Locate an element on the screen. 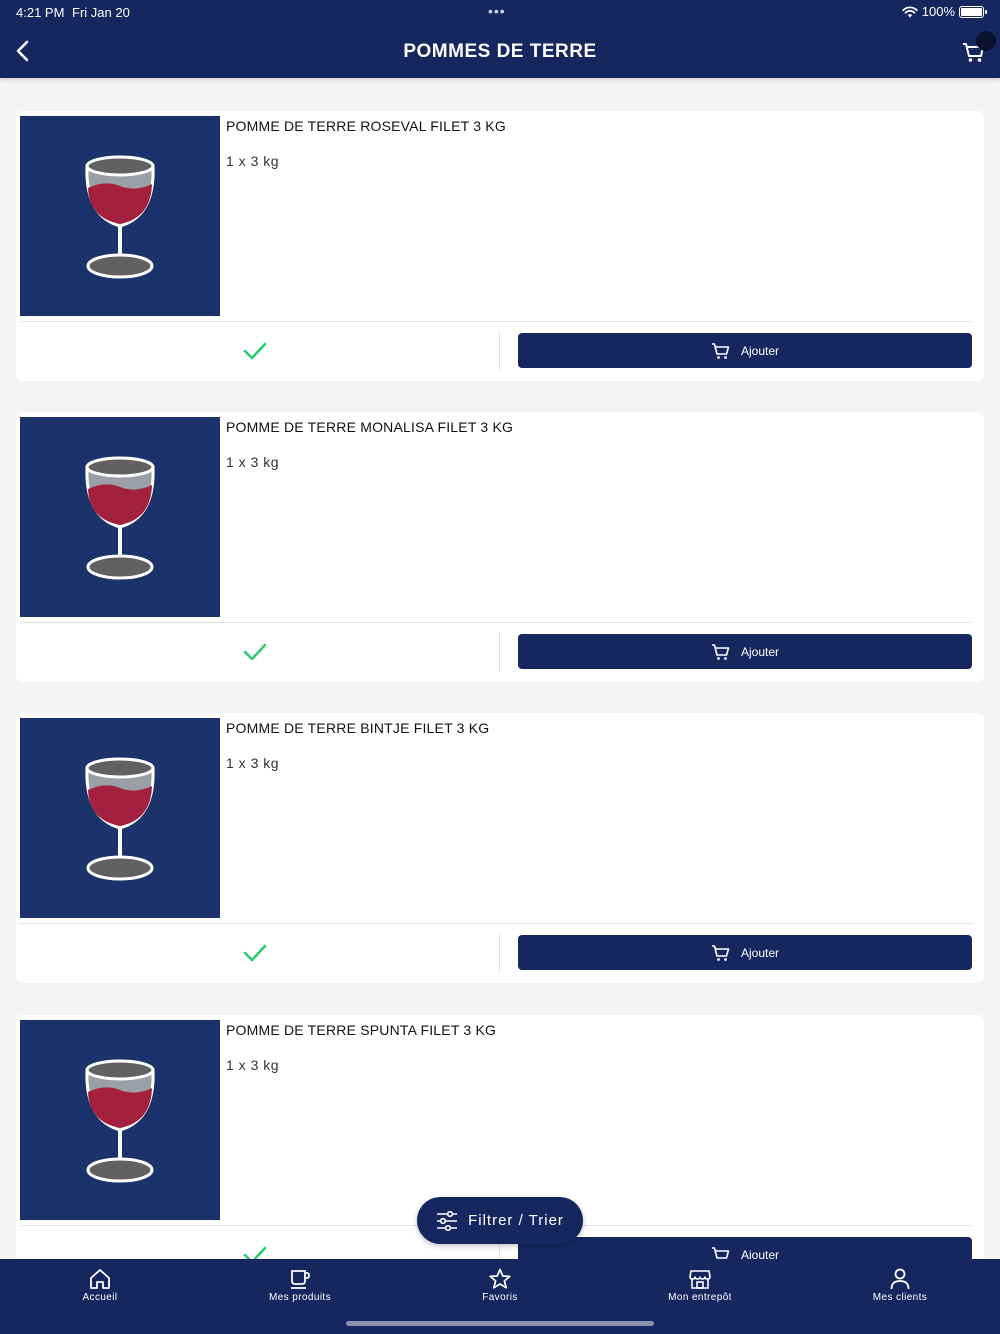  tab-favoris: Favoris is located at coordinates (500, 1285).